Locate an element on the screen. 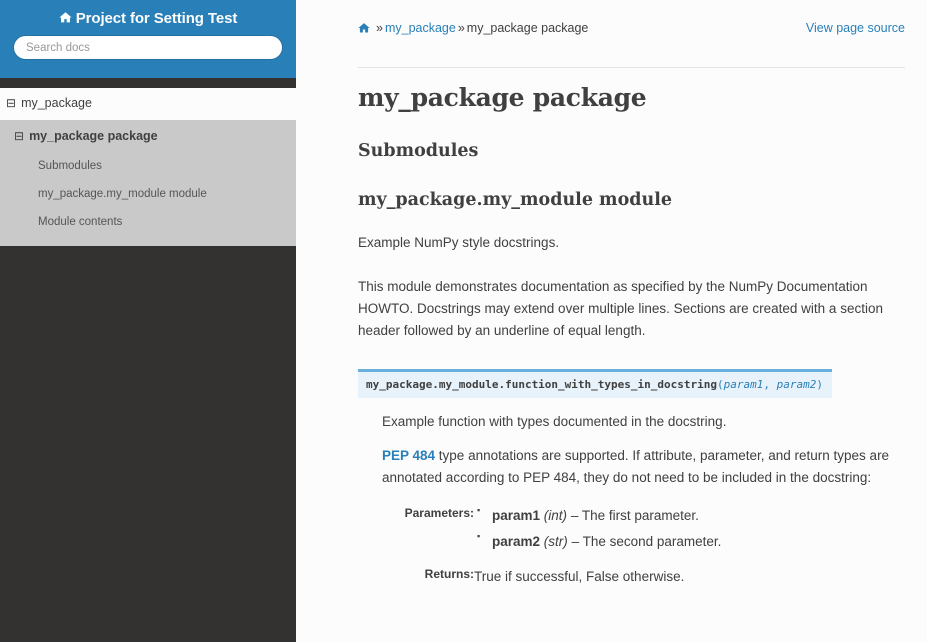 The height and width of the screenshot is (642, 927). sidebar-item-submodules: Submodules is located at coordinates (148, 167).